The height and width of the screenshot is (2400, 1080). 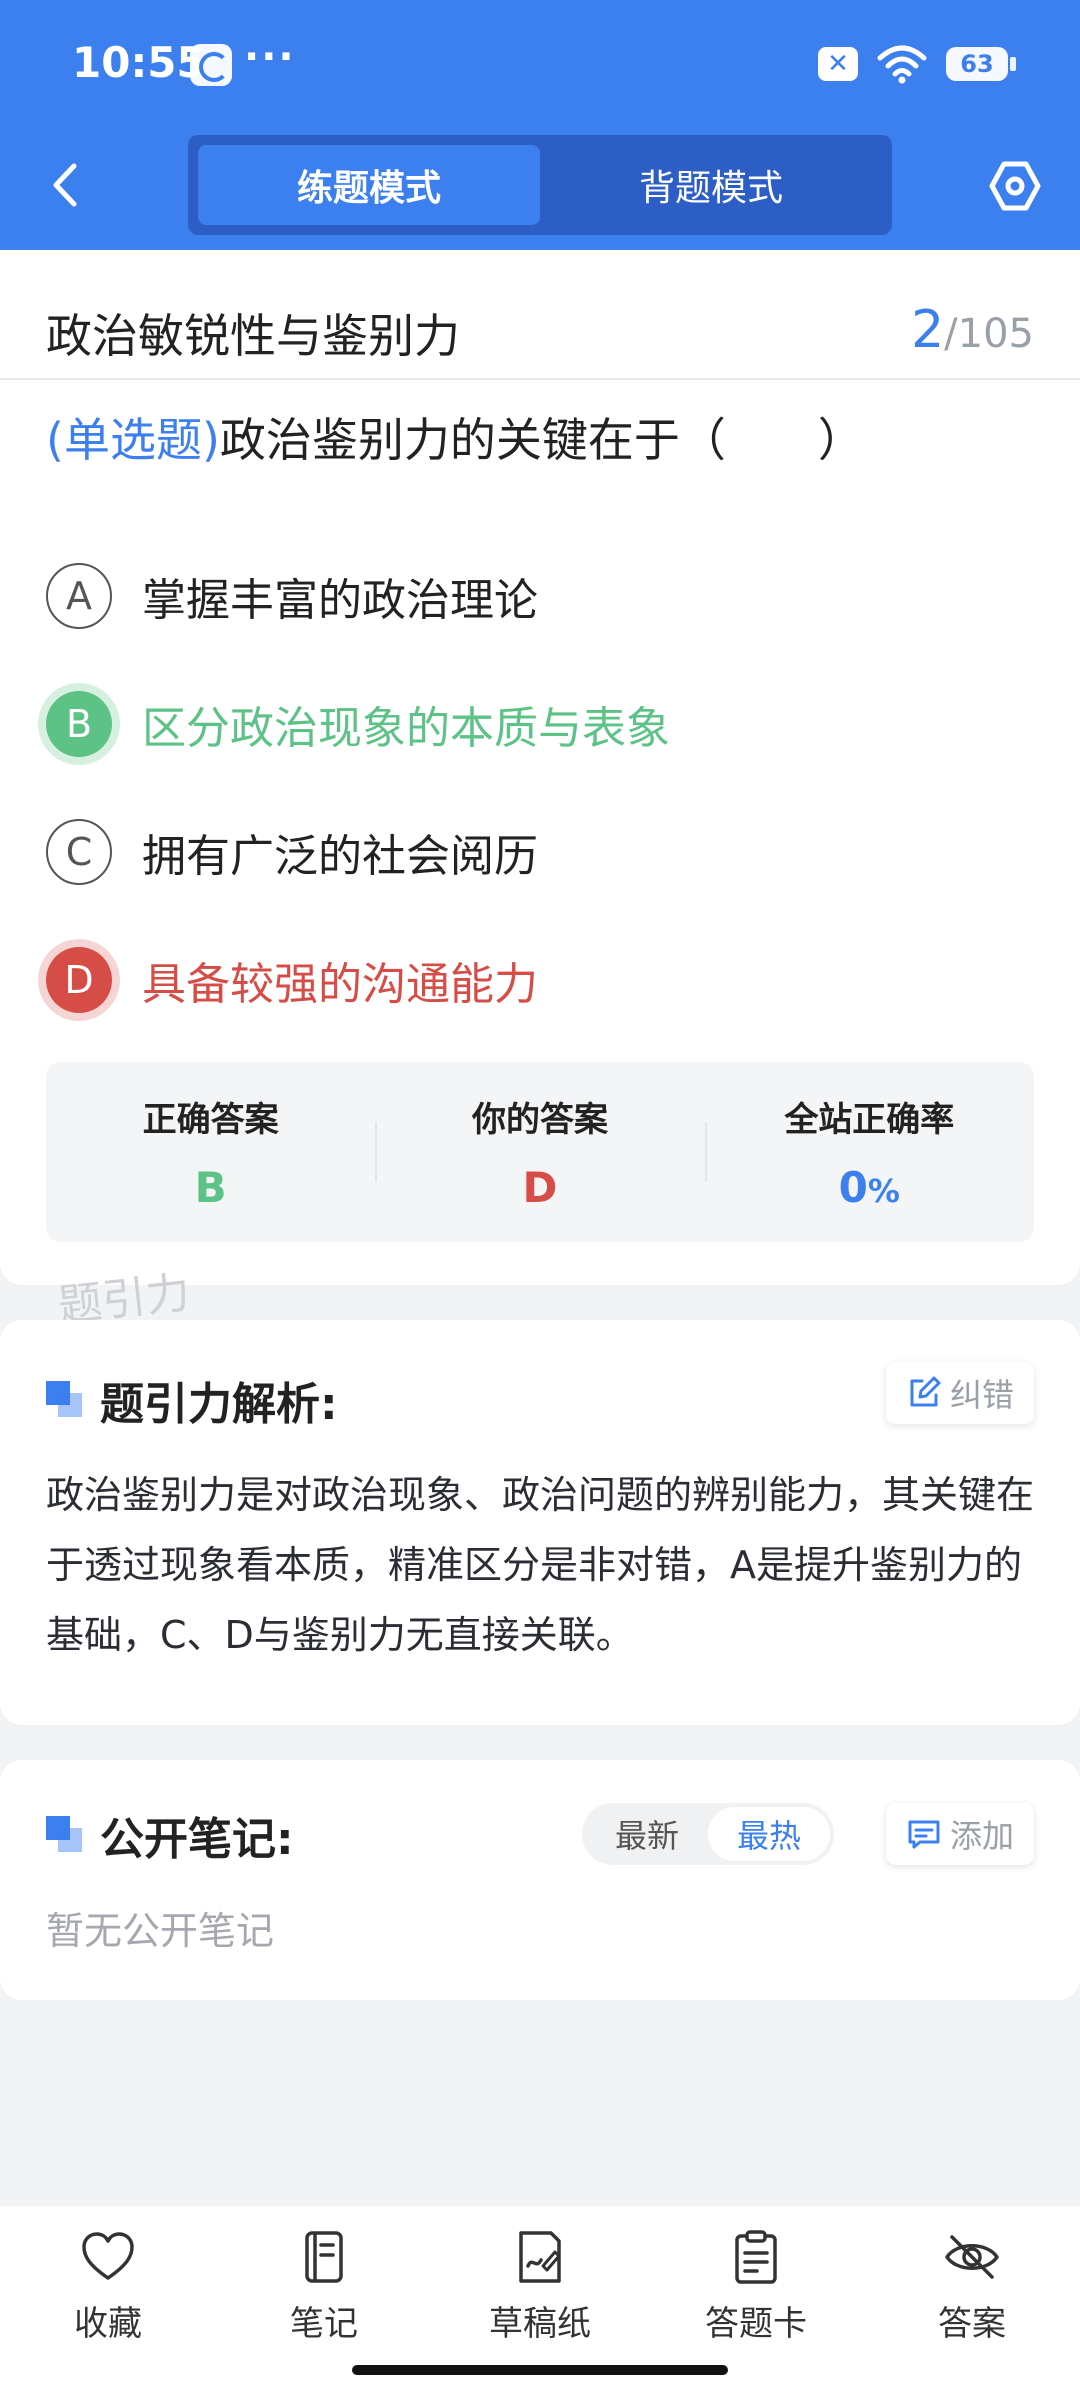 I want to click on notes-title: 公开笔记:, so click(x=197, y=1839).